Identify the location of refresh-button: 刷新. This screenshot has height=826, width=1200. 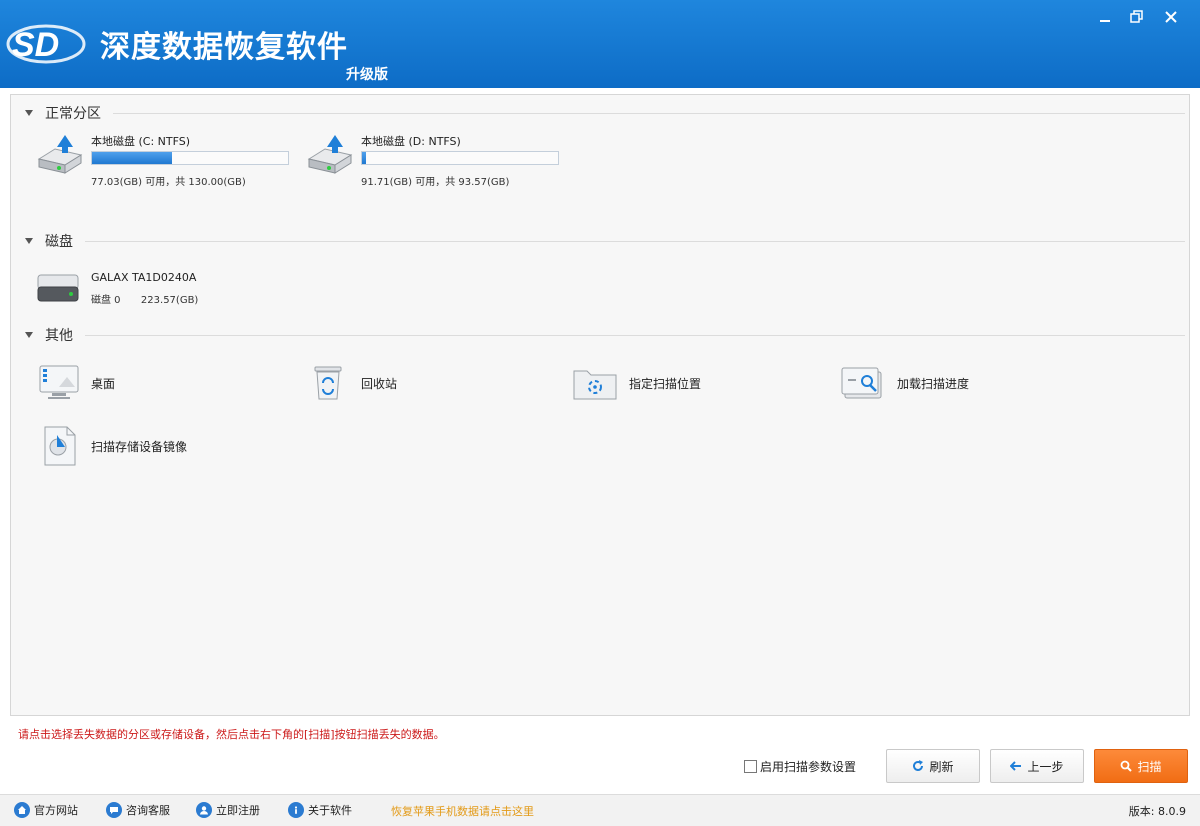
(933, 766).